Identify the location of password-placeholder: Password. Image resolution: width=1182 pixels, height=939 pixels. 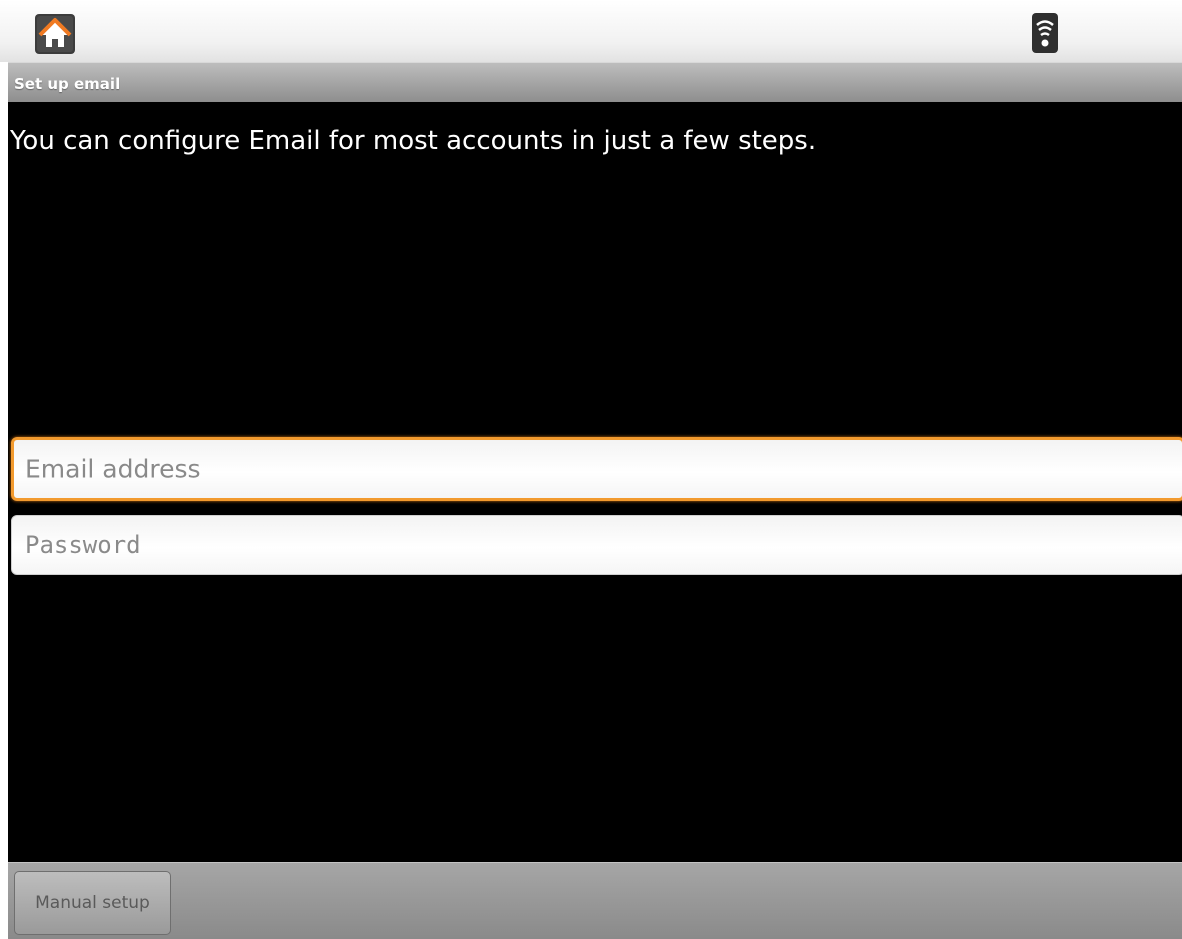
(83, 545).